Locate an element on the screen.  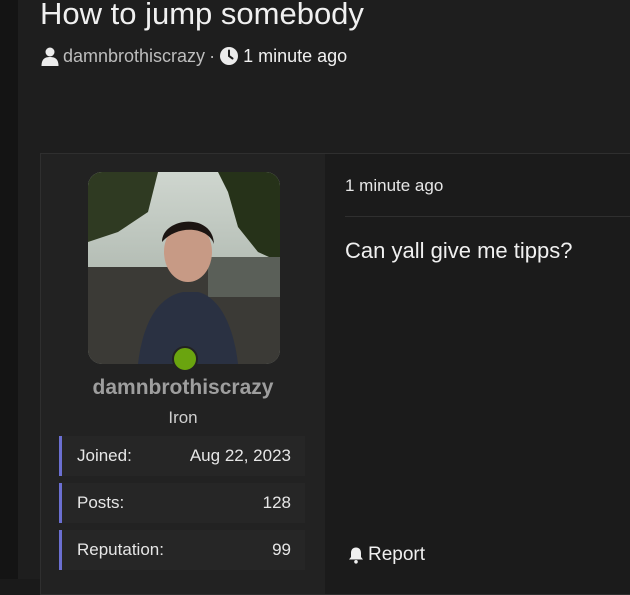
stat-posts: Posts: 128 is located at coordinates (182, 503).